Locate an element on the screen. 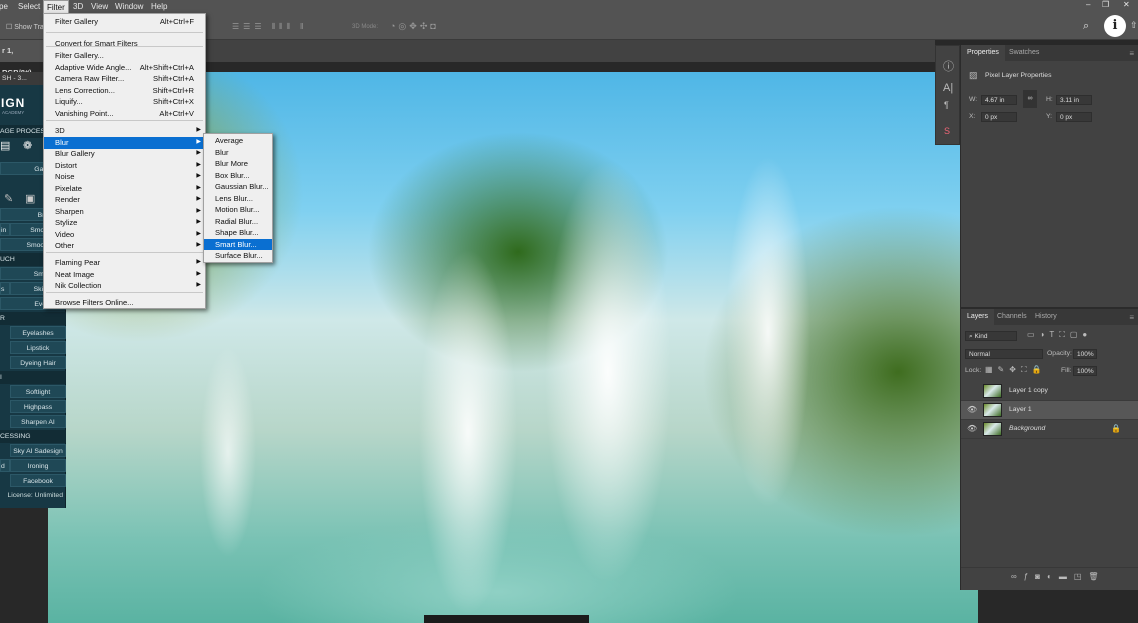  filter-menu-item: Lens Correction... Shift+Ctrl+R is located at coordinates (124, 91).